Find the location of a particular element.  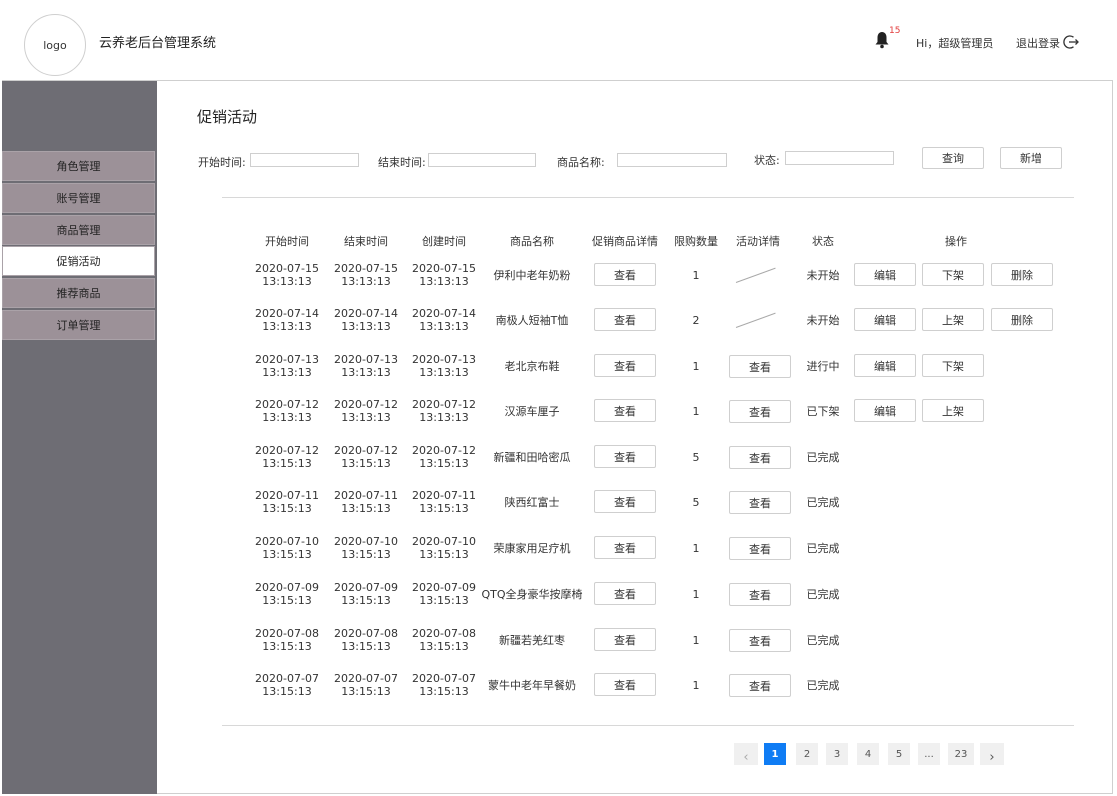

start-date-cell: 2020-07-15 13:13:13 is located at coordinates (287, 275).